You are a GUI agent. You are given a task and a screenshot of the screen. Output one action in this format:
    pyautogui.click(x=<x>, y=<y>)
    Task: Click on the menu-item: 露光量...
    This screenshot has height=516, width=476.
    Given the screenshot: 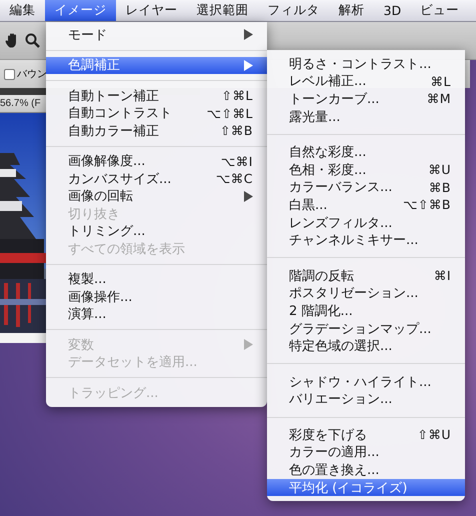 What is the action you would take?
    pyautogui.click(x=366, y=117)
    